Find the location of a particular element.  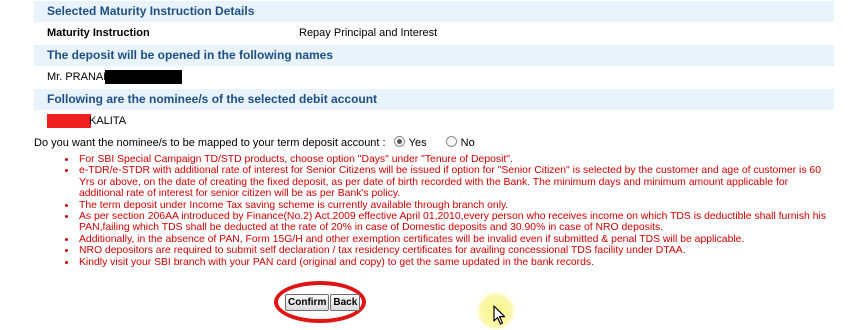

nominee-row: KALITA is located at coordinates (434, 121).